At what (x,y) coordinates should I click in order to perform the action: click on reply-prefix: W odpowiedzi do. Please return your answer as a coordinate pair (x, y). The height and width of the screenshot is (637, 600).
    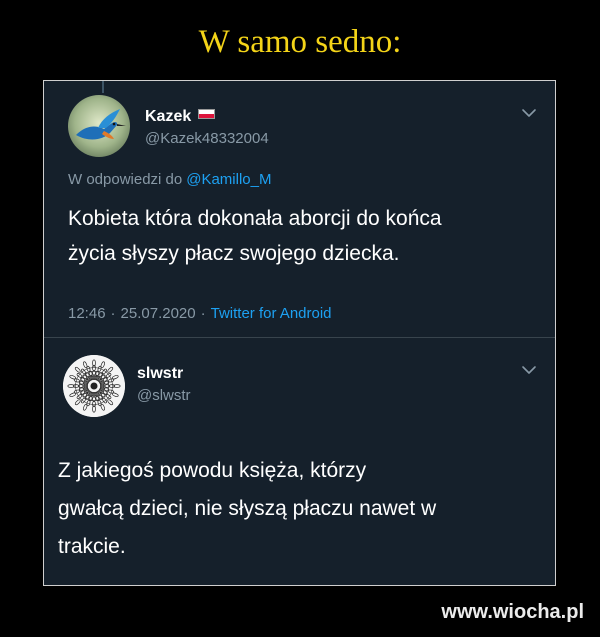
    Looking at the image, I should click on (125, 179).